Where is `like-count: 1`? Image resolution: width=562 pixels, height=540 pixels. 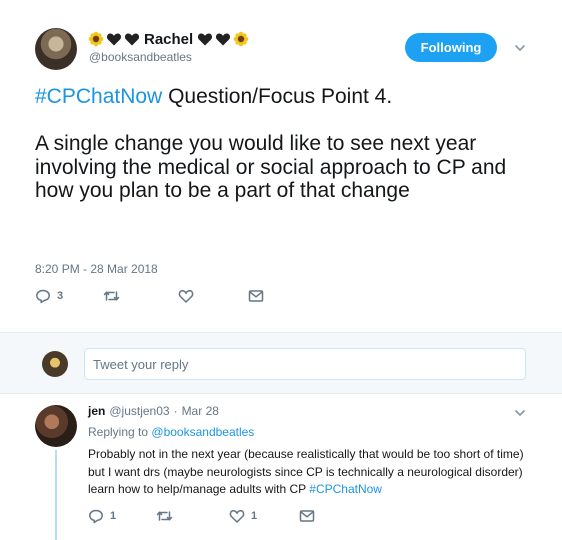
like-count: 1 is located at coordinates (254, 516).